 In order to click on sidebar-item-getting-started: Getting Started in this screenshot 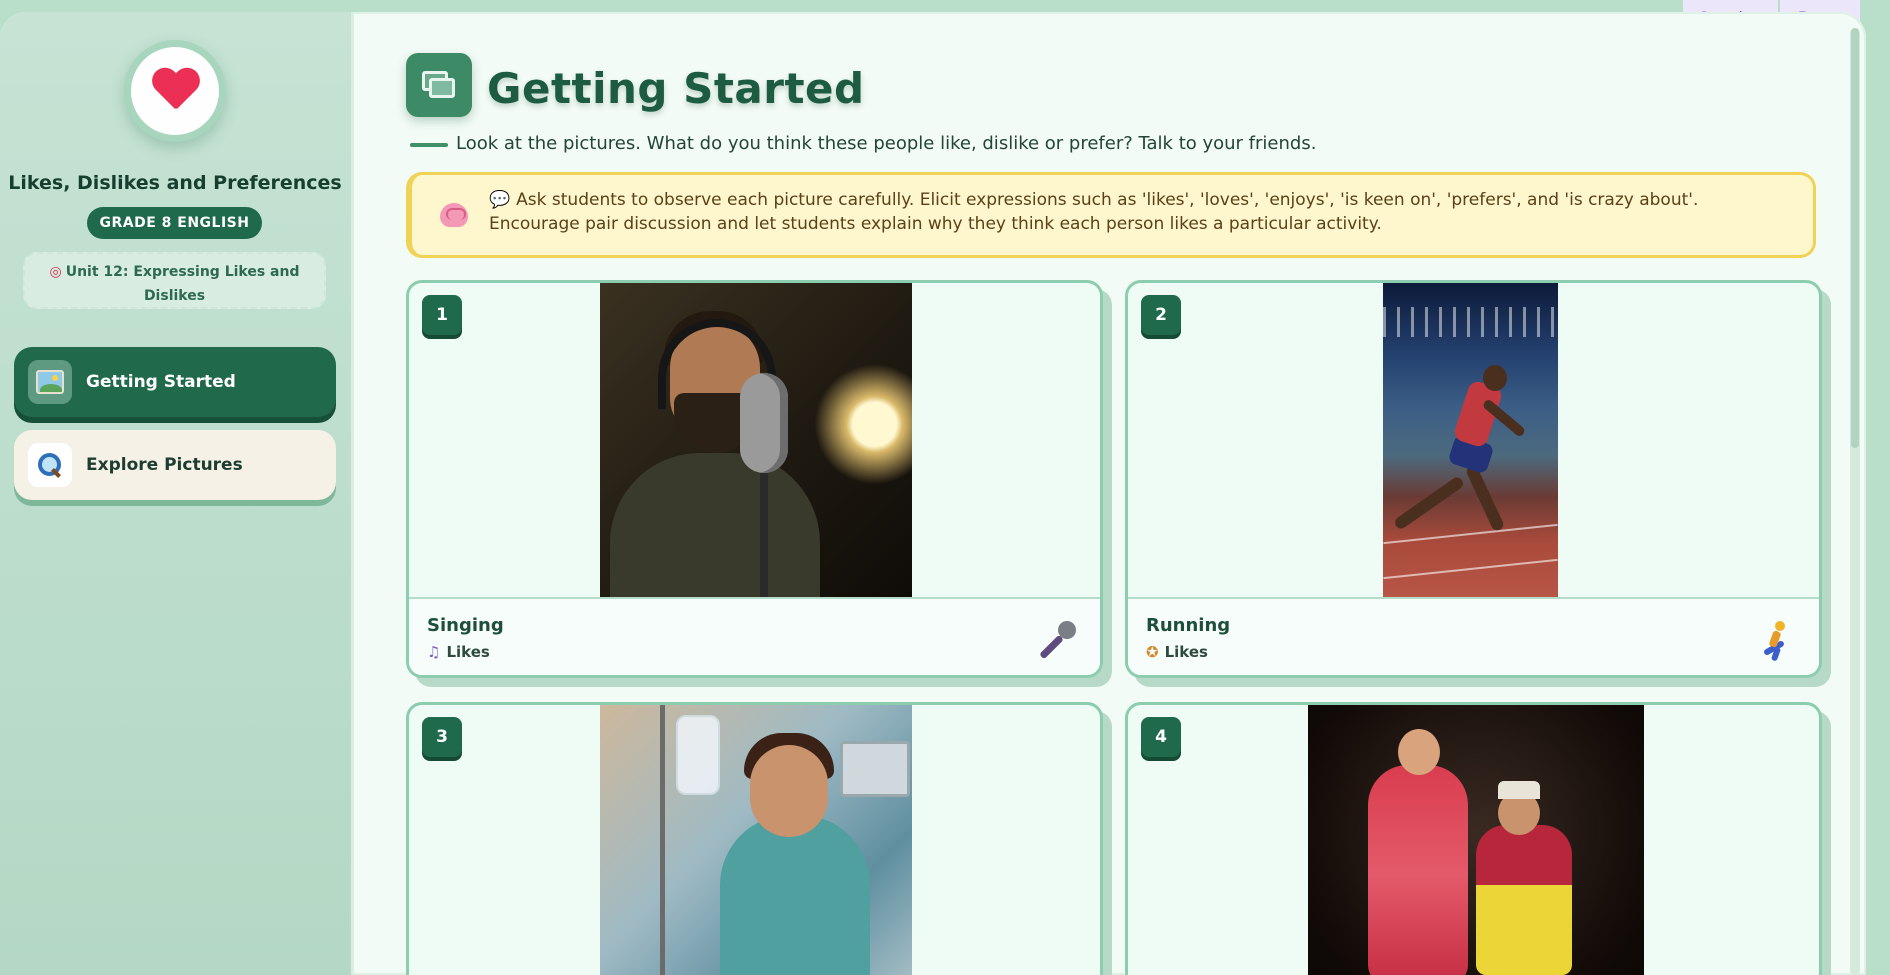, I will do `click(175, 382)`.